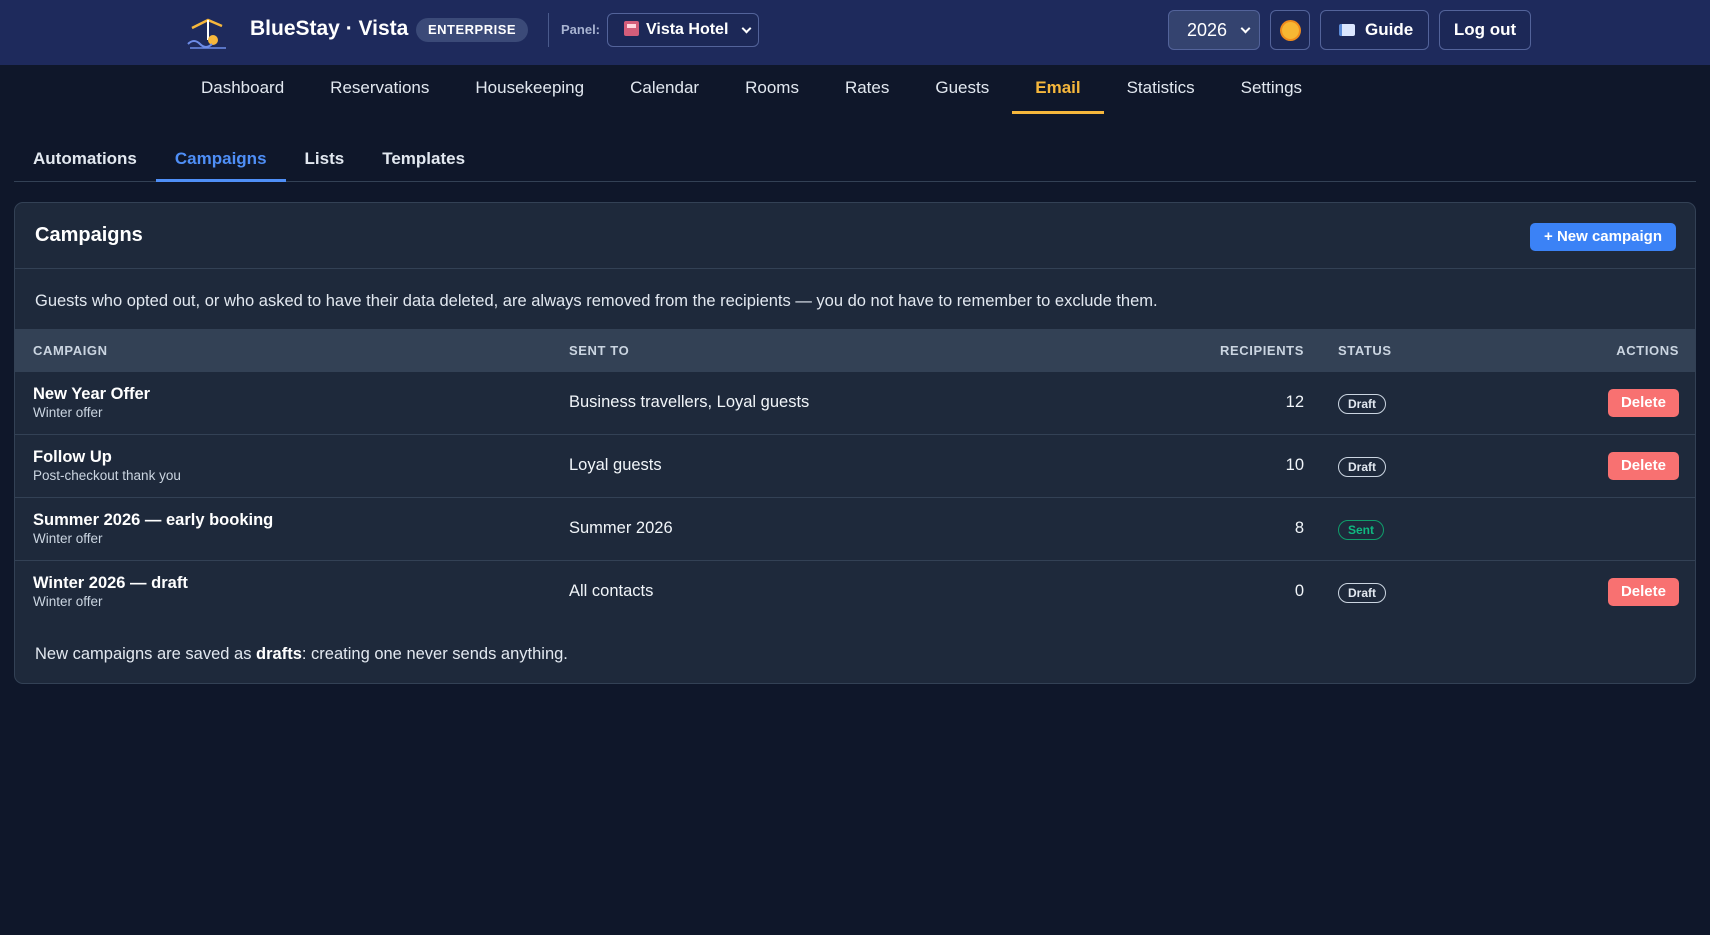 This screenshot has height=935, width=1710. What do you see at coordinates (1271, 89) in the screenshot?
I see `nav-item-settings: Settings` at bounding box center [1271, 89].